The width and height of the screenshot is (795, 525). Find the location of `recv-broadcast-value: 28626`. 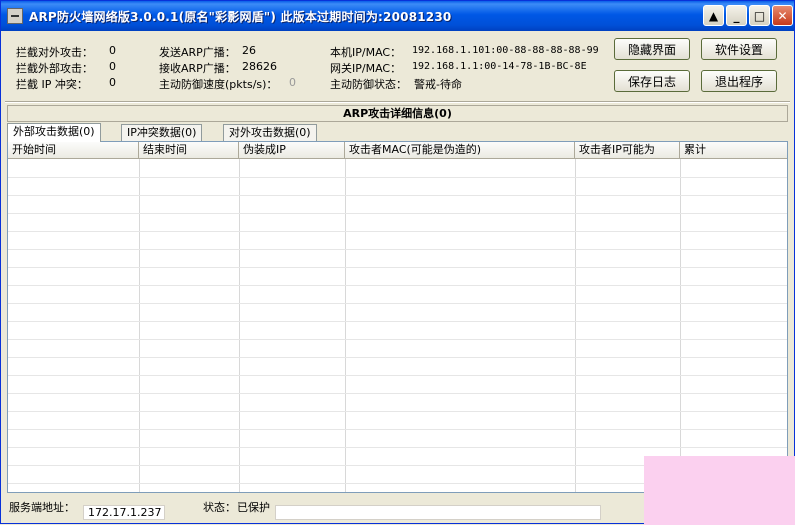

recv-broadcast-value: 28626 is located at coordinates (259, 66).